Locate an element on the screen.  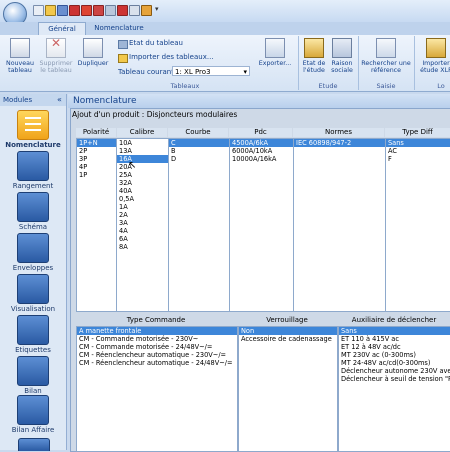
list-item: 4P is located at coordinates (96, 167).